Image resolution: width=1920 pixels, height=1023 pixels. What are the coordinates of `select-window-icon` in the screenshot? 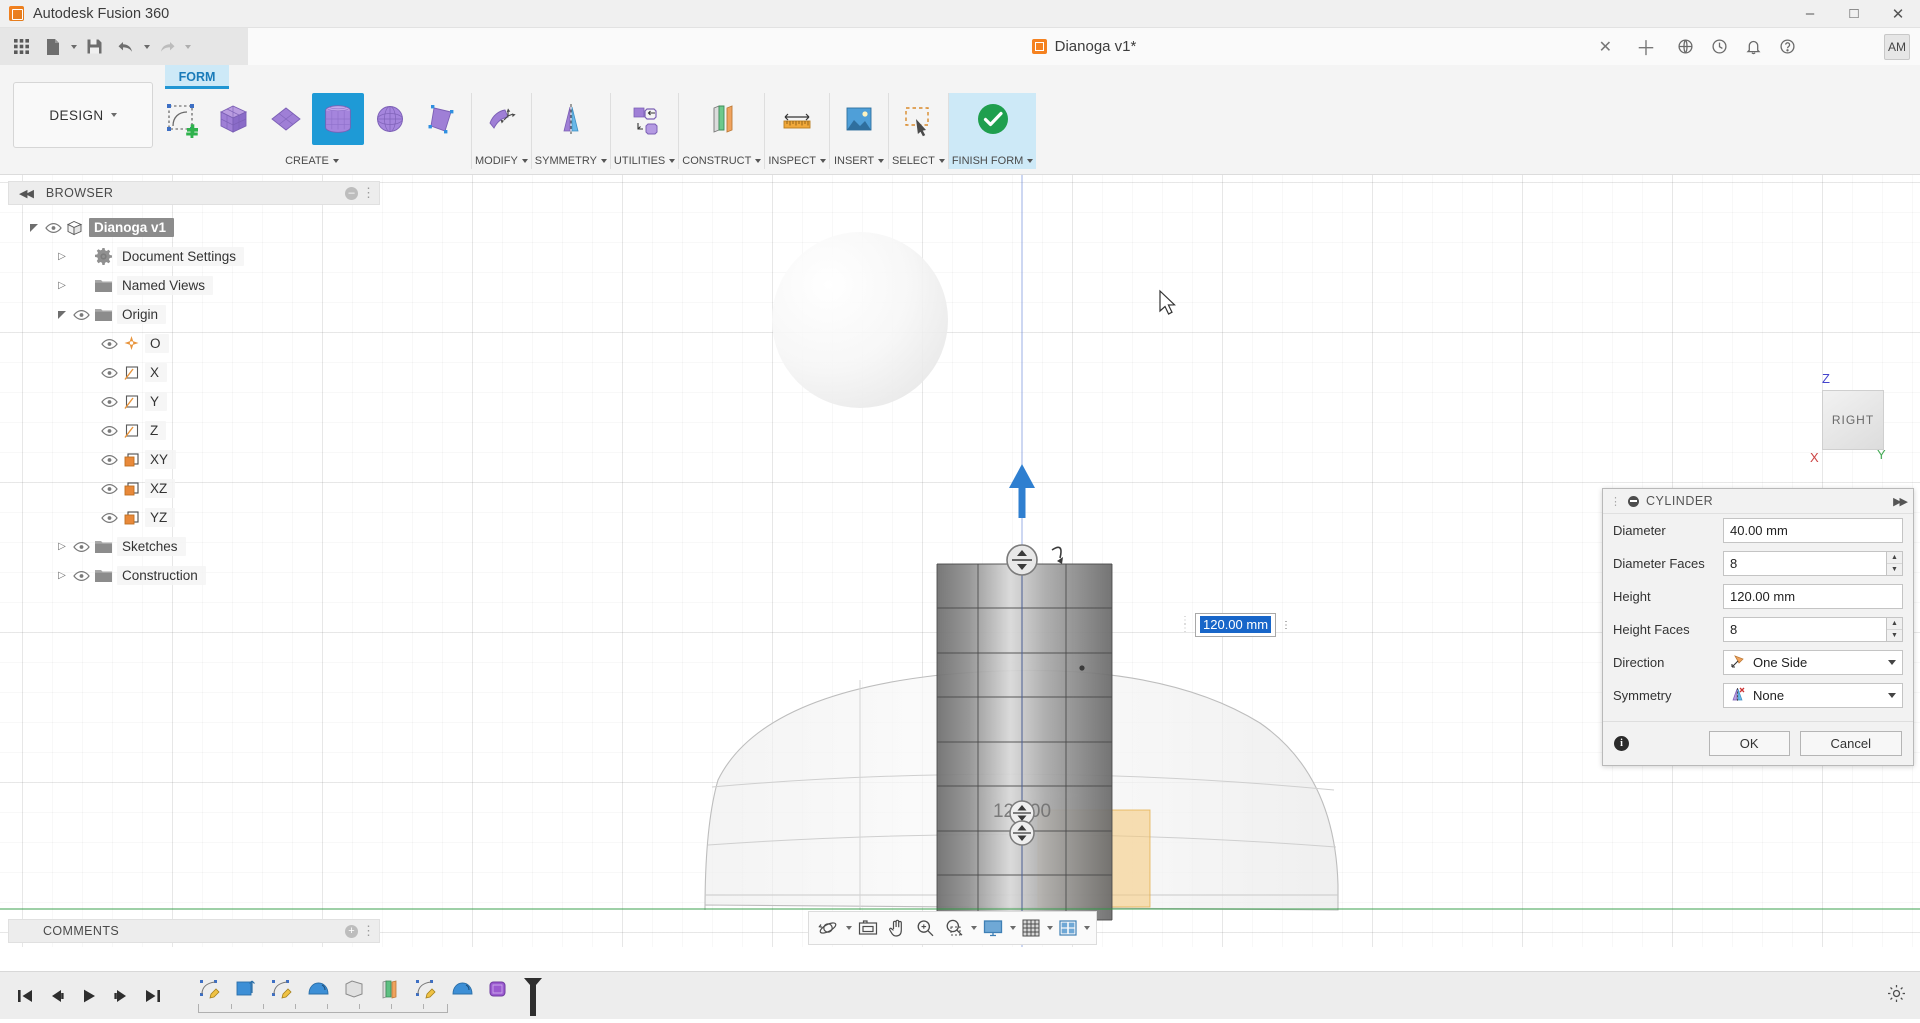 It's located at (918, 119).